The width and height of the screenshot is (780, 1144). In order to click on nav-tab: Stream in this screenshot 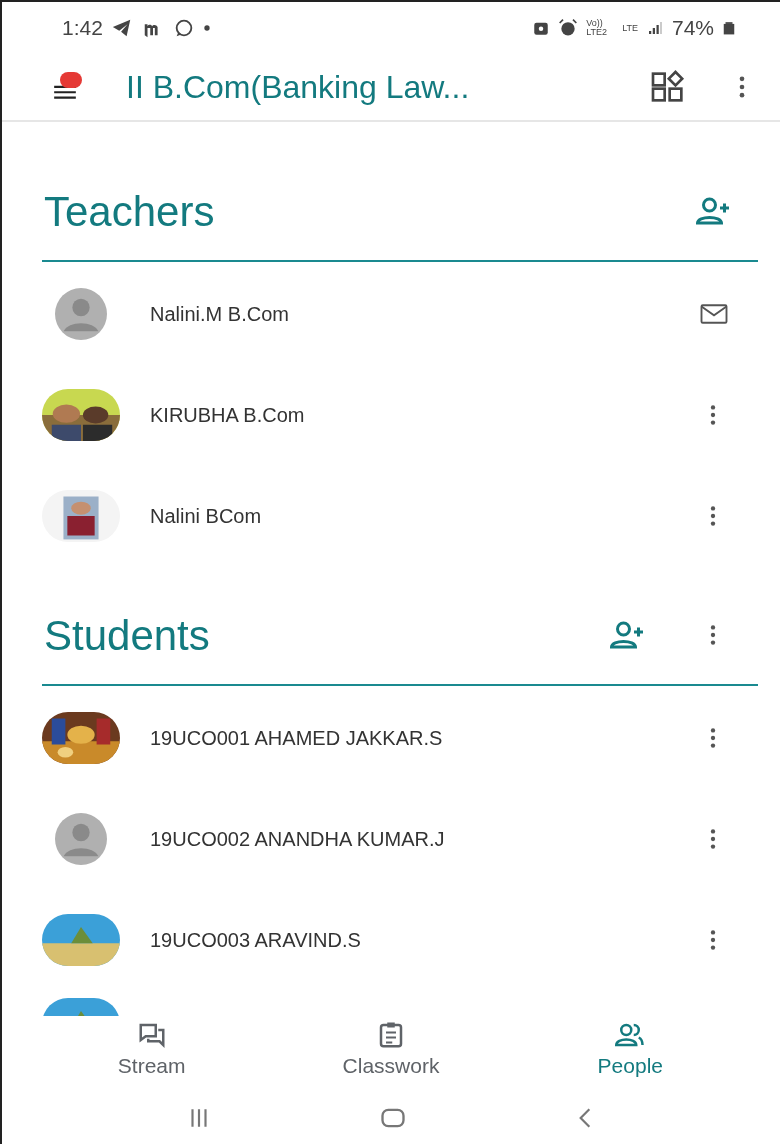, I will do `click(151, 1051)`.